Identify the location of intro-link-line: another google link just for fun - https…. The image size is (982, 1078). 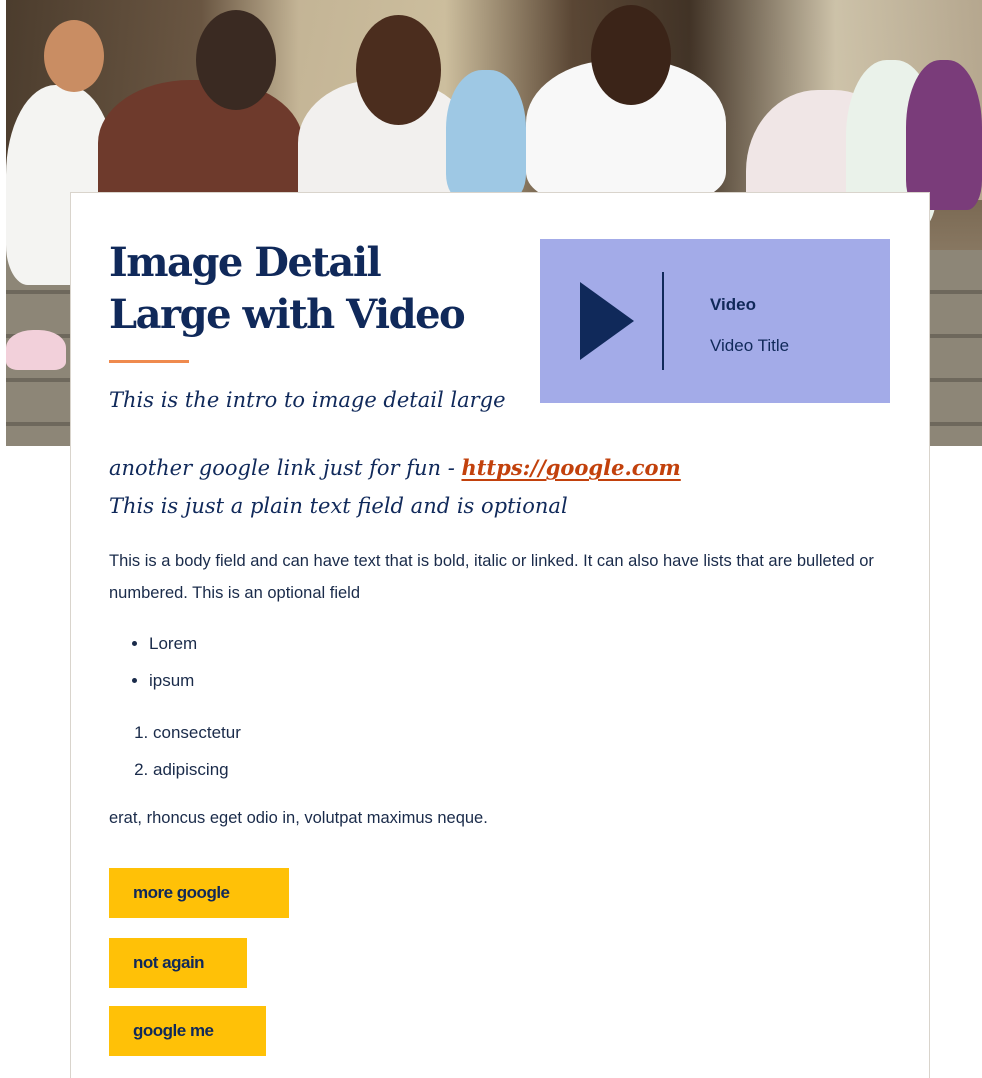
(459, 468).